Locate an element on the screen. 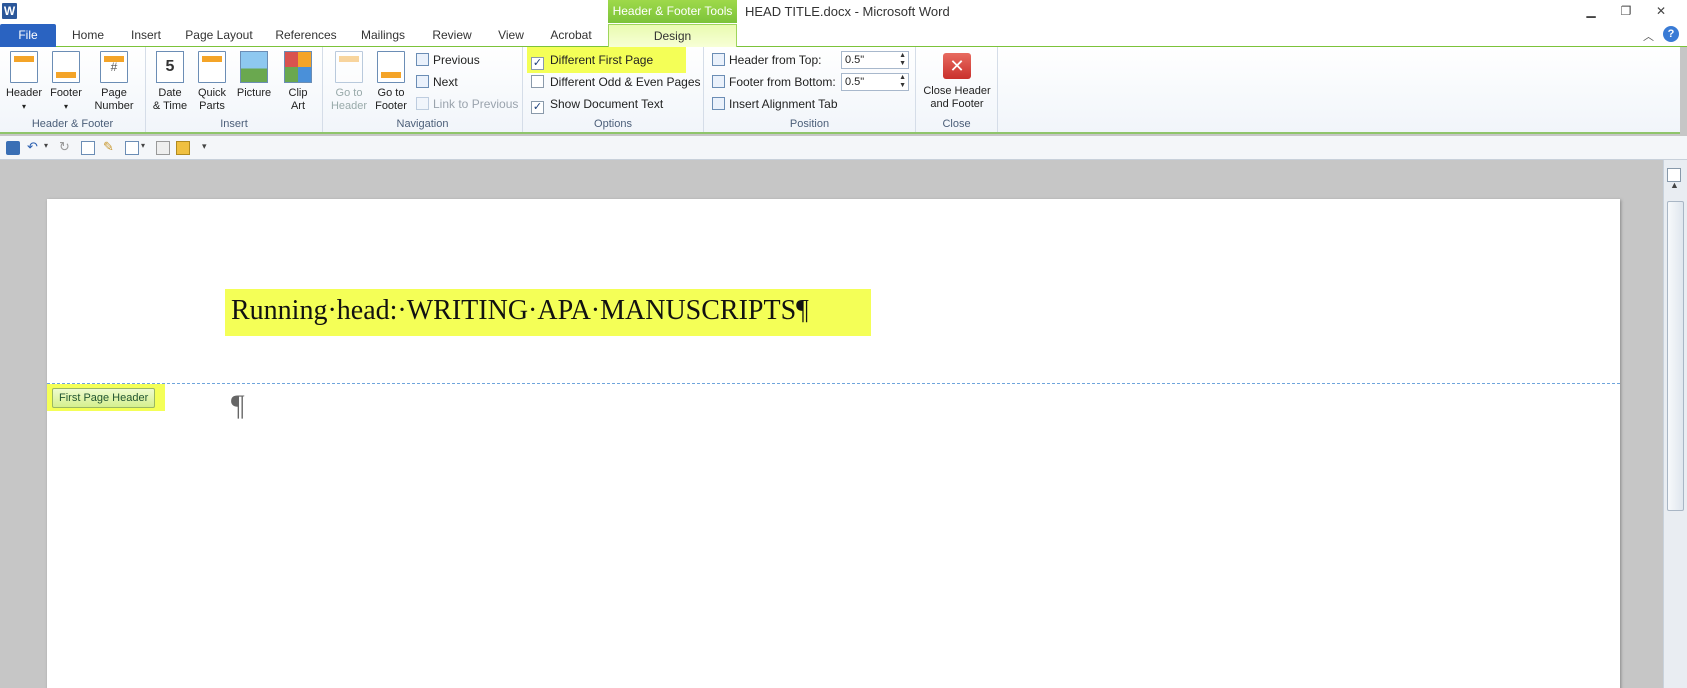 The image size is (1687, 688). group-label-navigation: Navigation is located at coordinates (422, 124).